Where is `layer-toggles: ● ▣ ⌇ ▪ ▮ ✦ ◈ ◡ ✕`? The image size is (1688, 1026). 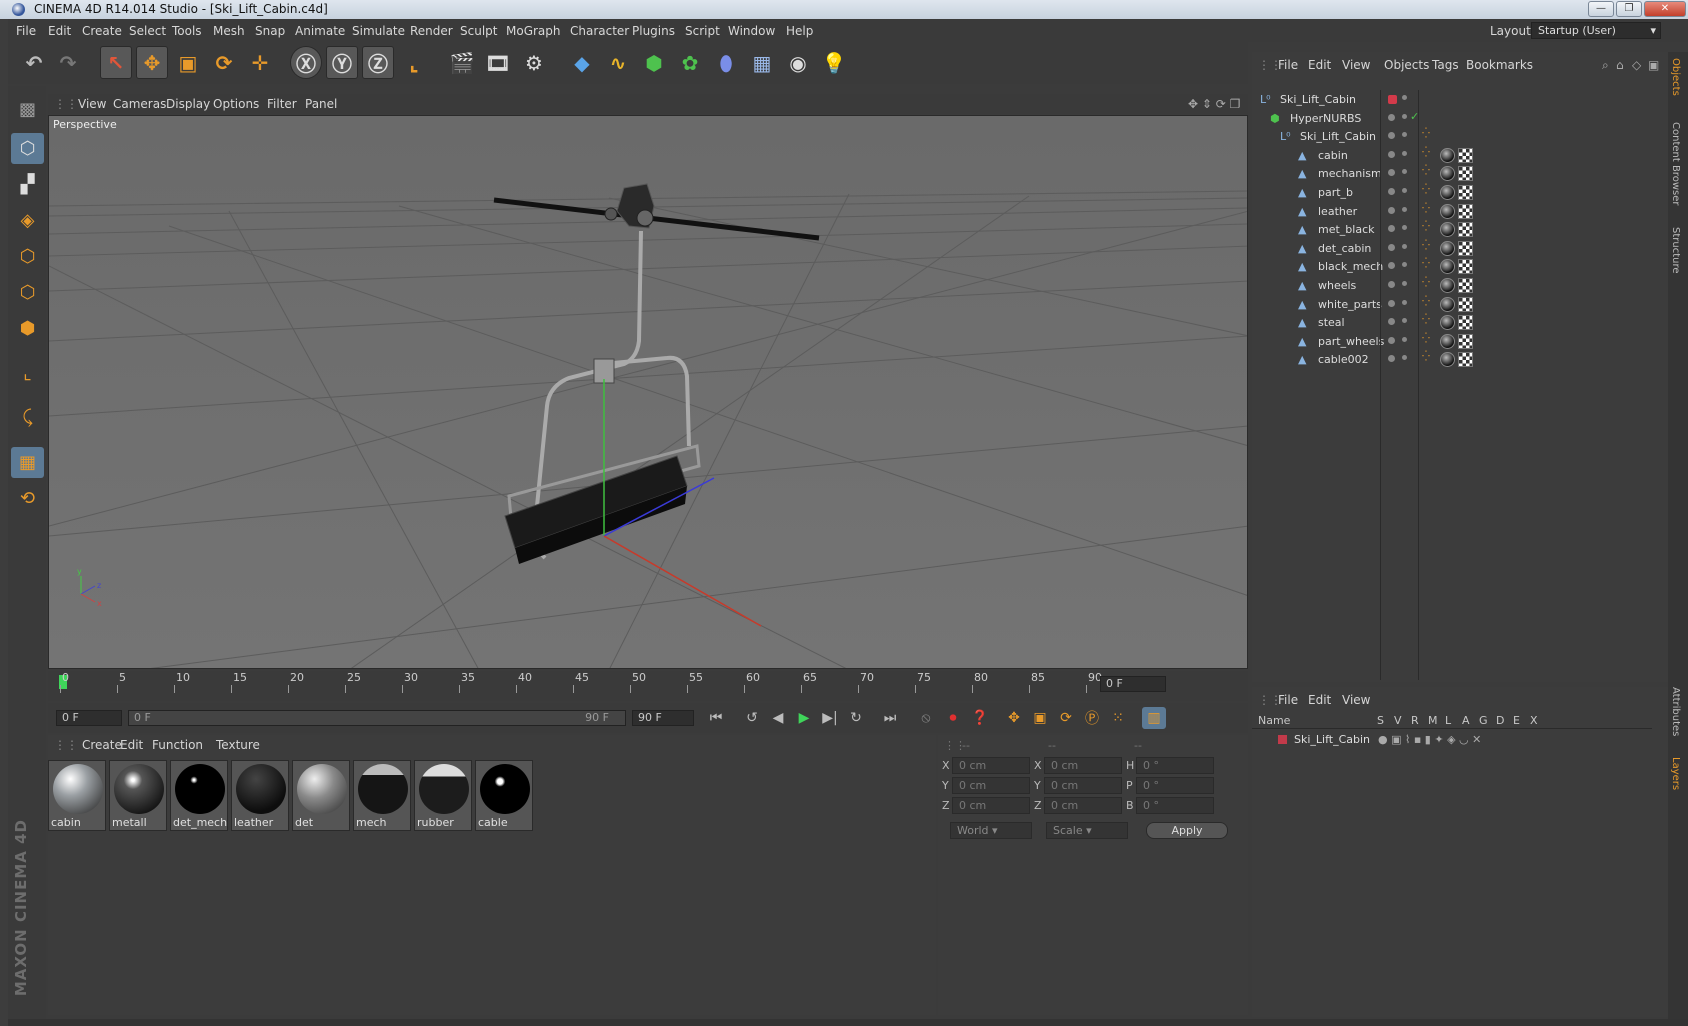
layer-toggles: ● ▣ ⌇ ▪ ▮ ✦ ◈ ◡ ✕ is located at coordinates (1429, 739).